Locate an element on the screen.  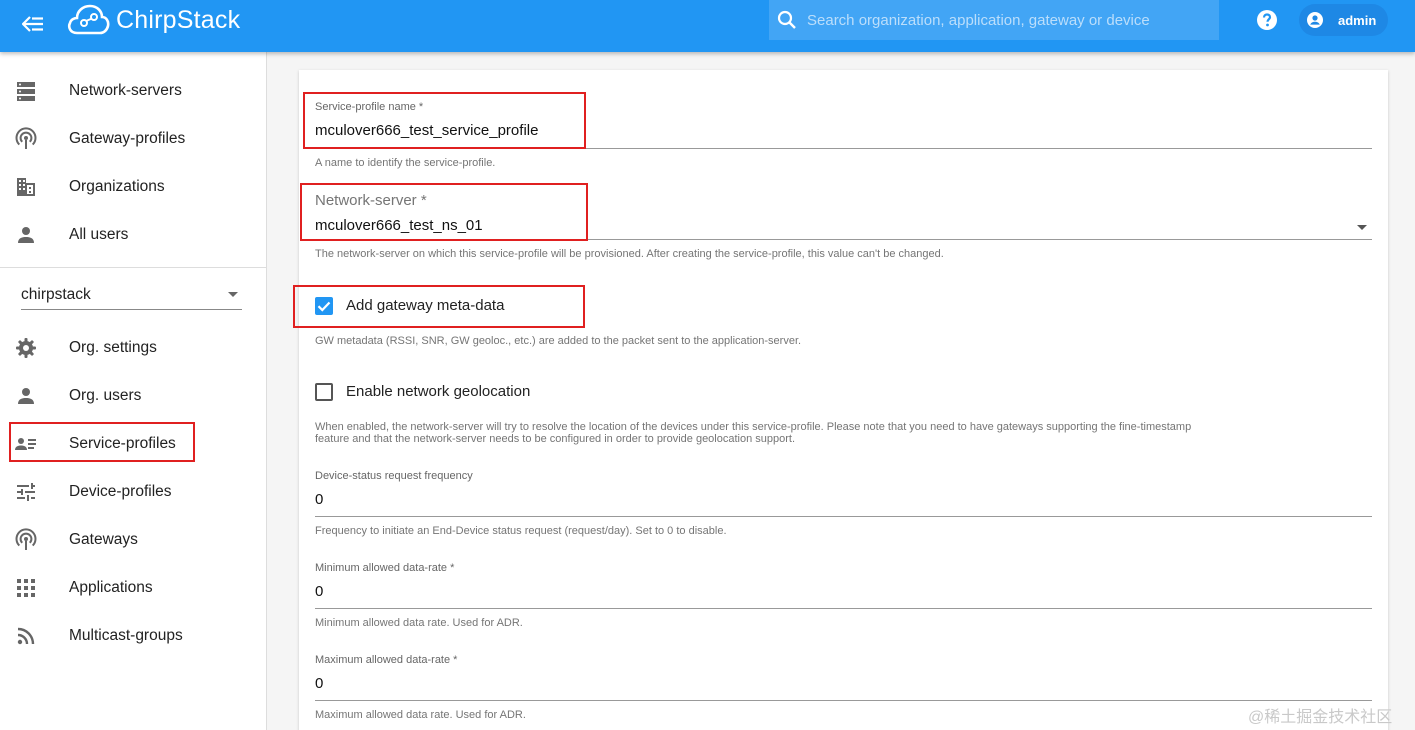
apps-grid-icon is located at coordinates (26, 588).